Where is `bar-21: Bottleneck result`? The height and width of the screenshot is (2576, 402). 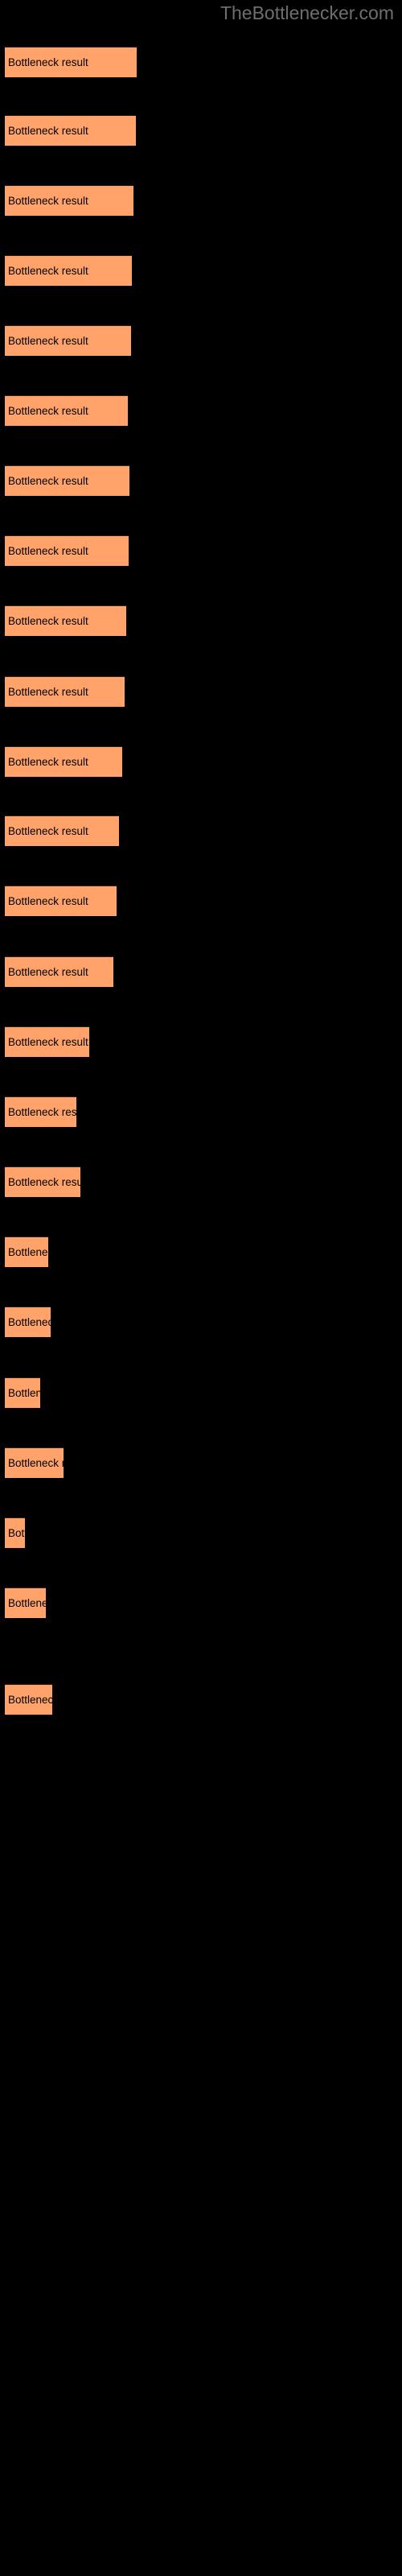 bar-21: Bottleneck result is located at coordinates (34, 1462).